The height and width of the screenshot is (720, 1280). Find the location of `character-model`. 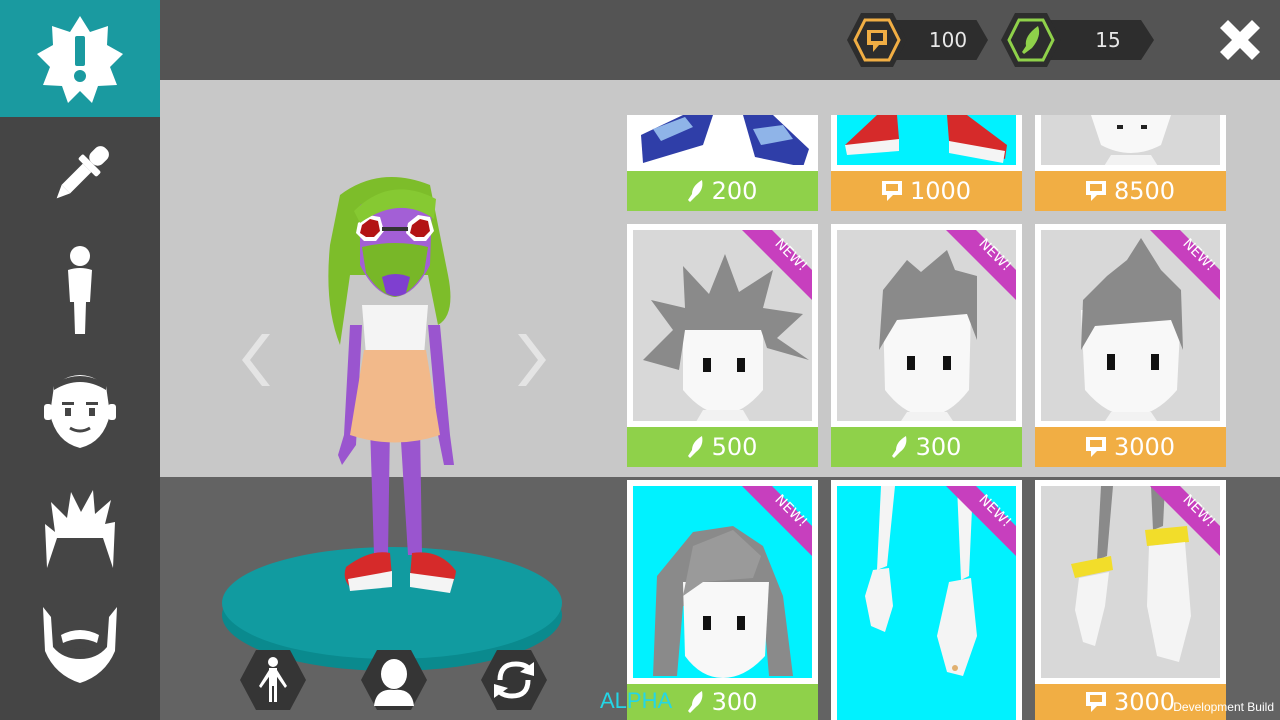

character-model is located at coordinates (395, 387).